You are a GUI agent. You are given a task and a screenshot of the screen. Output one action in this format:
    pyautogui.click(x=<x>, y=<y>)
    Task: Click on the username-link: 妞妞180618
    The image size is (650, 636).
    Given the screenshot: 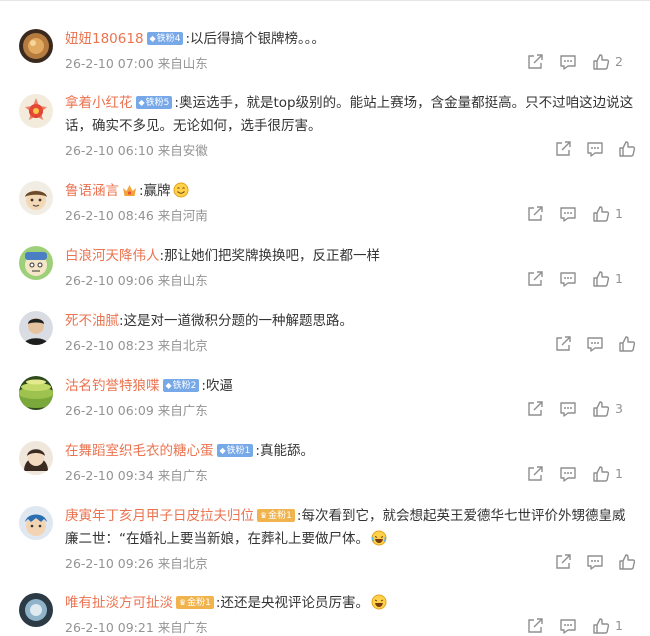 What is the action you would take?
    pyautogui.click(x=104, y=39)
    